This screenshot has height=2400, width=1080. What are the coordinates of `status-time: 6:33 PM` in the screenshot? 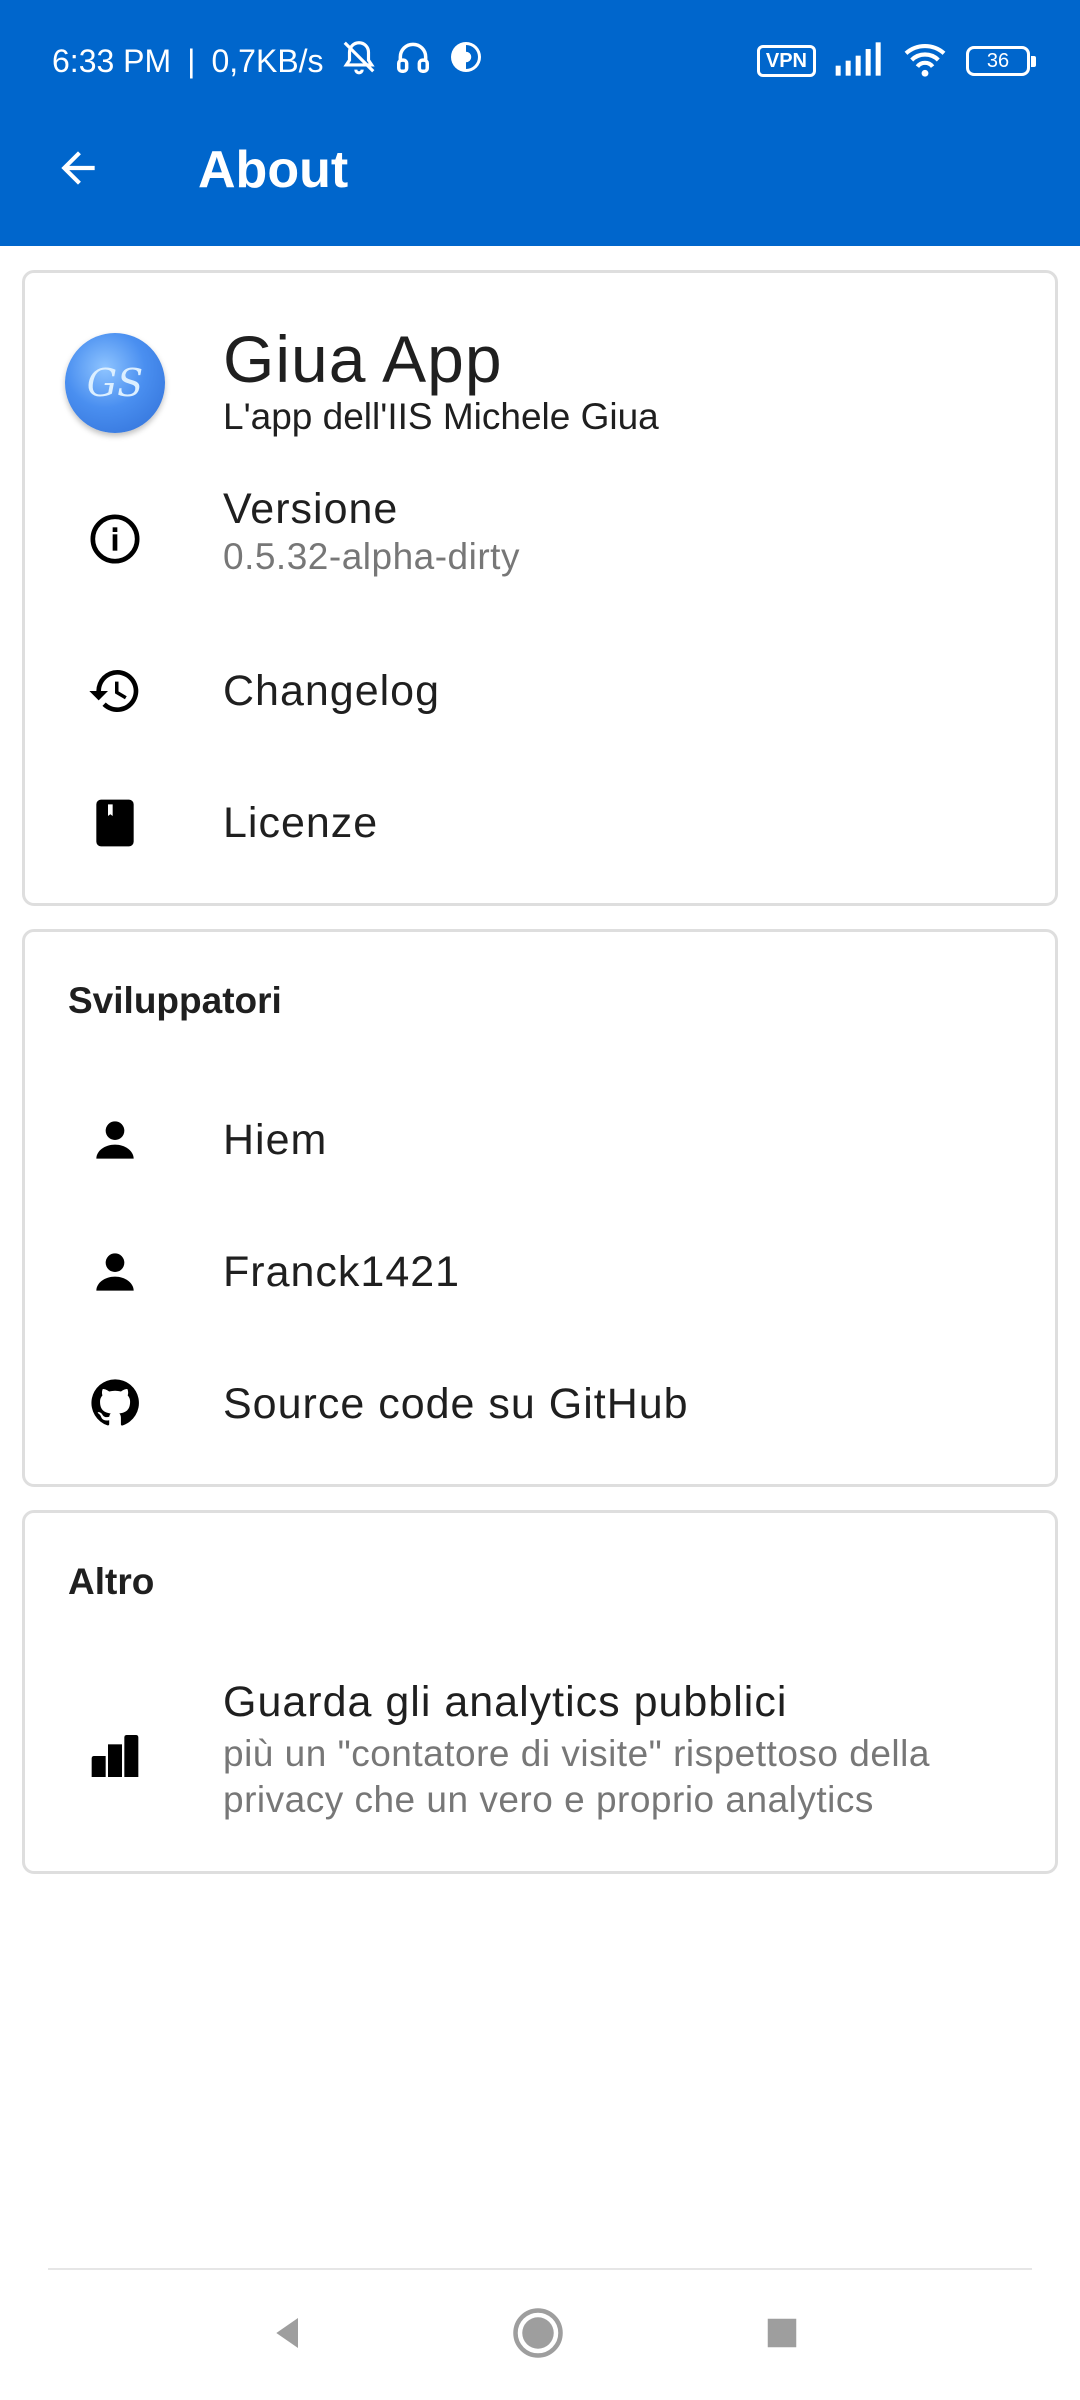 It's located at (112, 60).